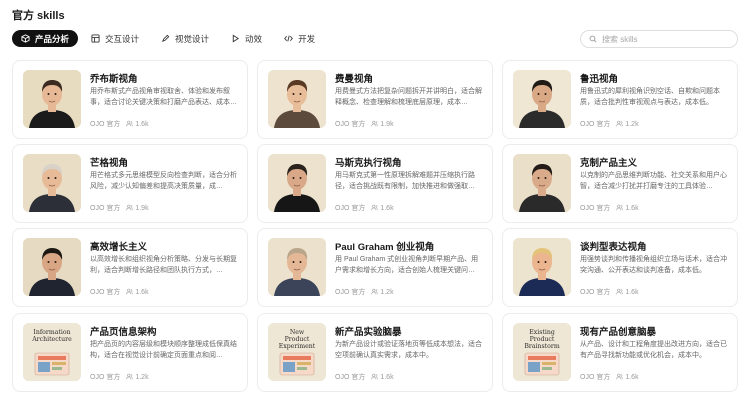 This screenshot has height=398, width=750. I want to click on skill-title: 马斯克执行视角, so click(368, 163).